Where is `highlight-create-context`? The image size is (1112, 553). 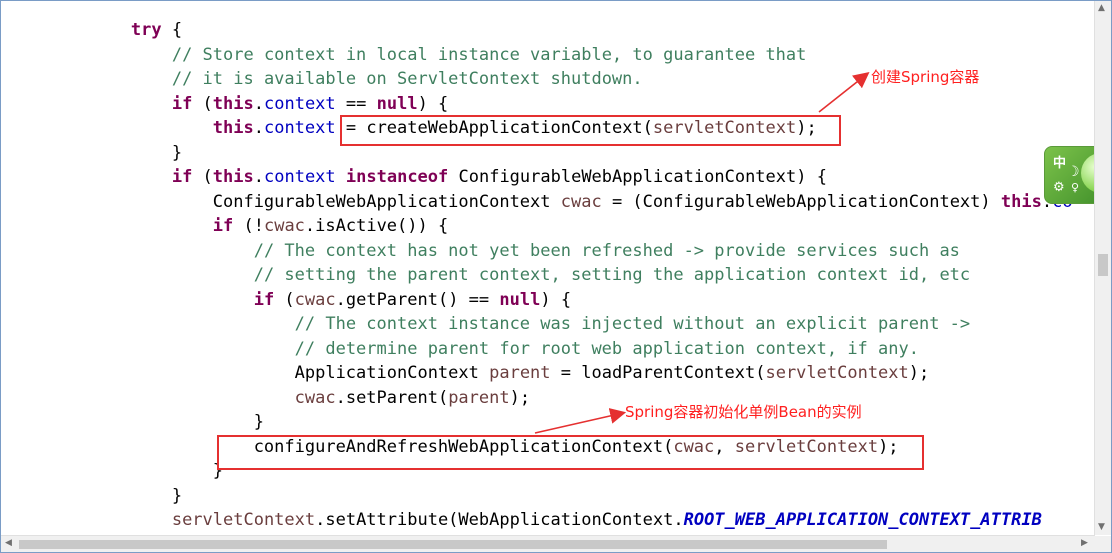 highlight-create-context is located at coordinates (590, 130).